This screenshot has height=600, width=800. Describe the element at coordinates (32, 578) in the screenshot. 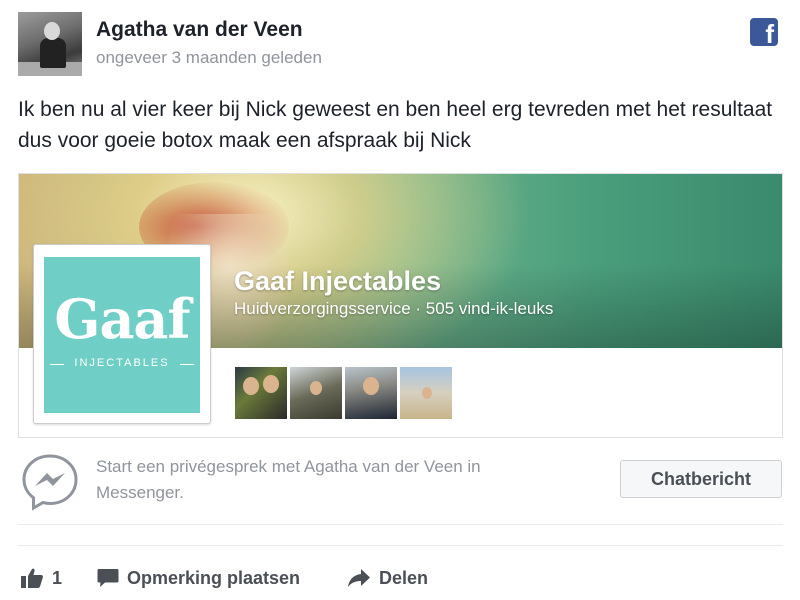

I see `thumbs-up-icon` at that location.